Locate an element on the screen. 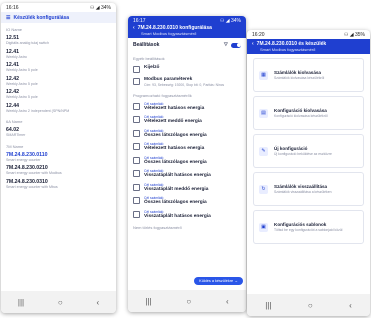 Image resolution: width=371 pixels, height=318 pixels. action-description: Számlálók kiolvasása készülékről is located at coordinates (299, 78).